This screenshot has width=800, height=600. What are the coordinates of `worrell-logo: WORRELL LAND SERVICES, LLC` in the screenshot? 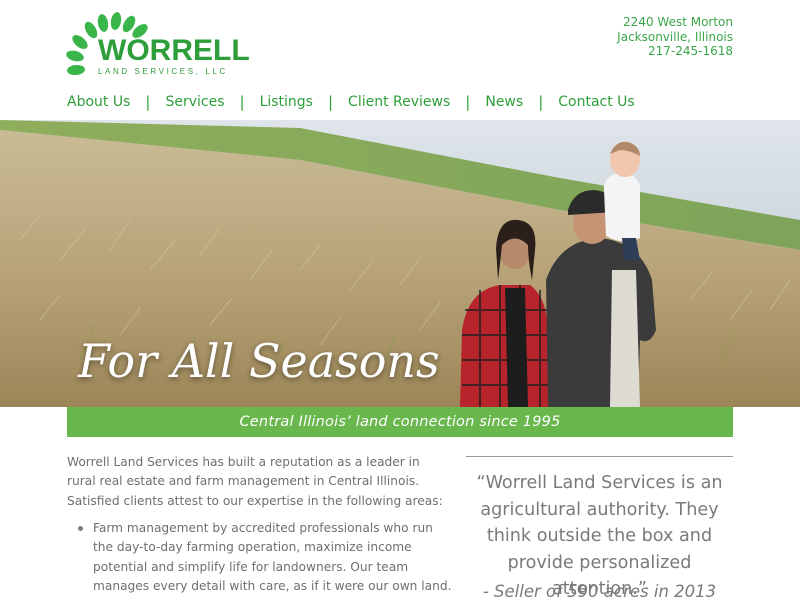 It's located at (158, 46).